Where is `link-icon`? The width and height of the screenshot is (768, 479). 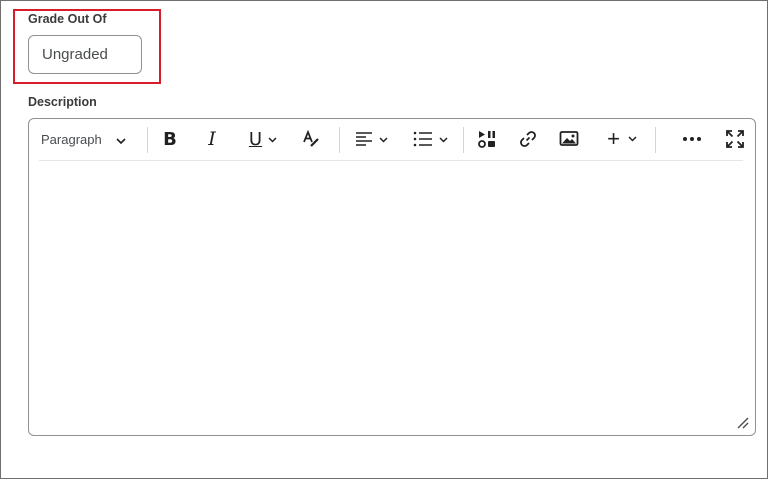
link-icon is located at coordinates (528, 139).